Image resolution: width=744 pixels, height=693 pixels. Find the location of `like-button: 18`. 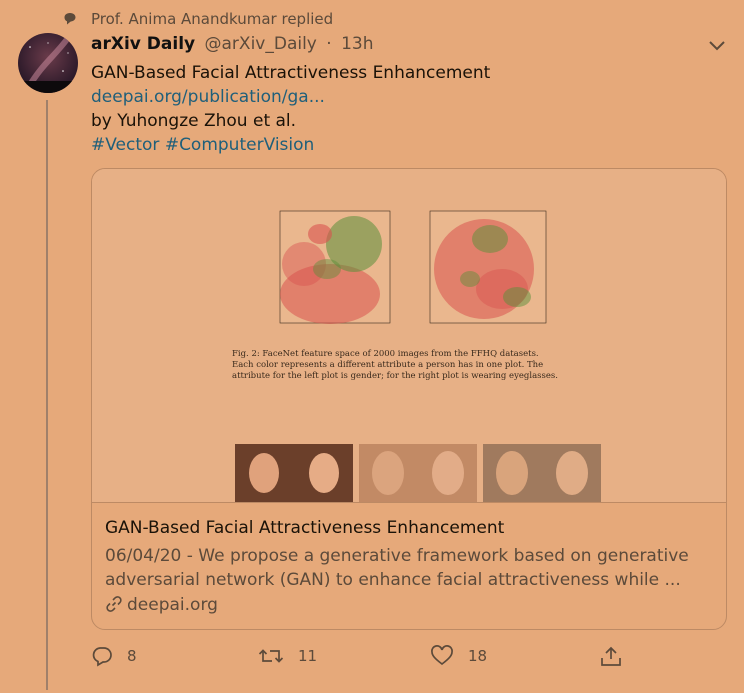

like-button: 18 is located at coordinates (458, 656).